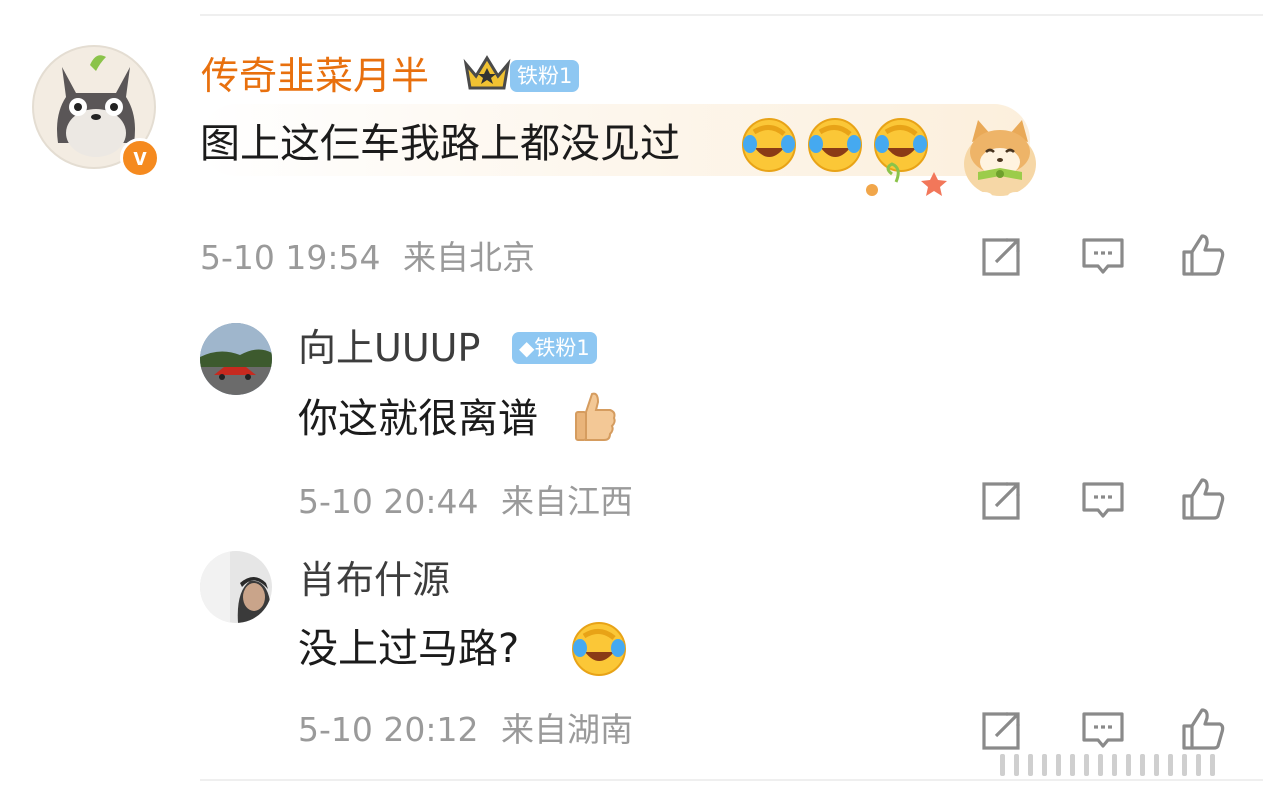 Image resolution: width=1263 pixels, height=798 pixels. I want to click on thumbs-up-emoji, so click(595, 416).